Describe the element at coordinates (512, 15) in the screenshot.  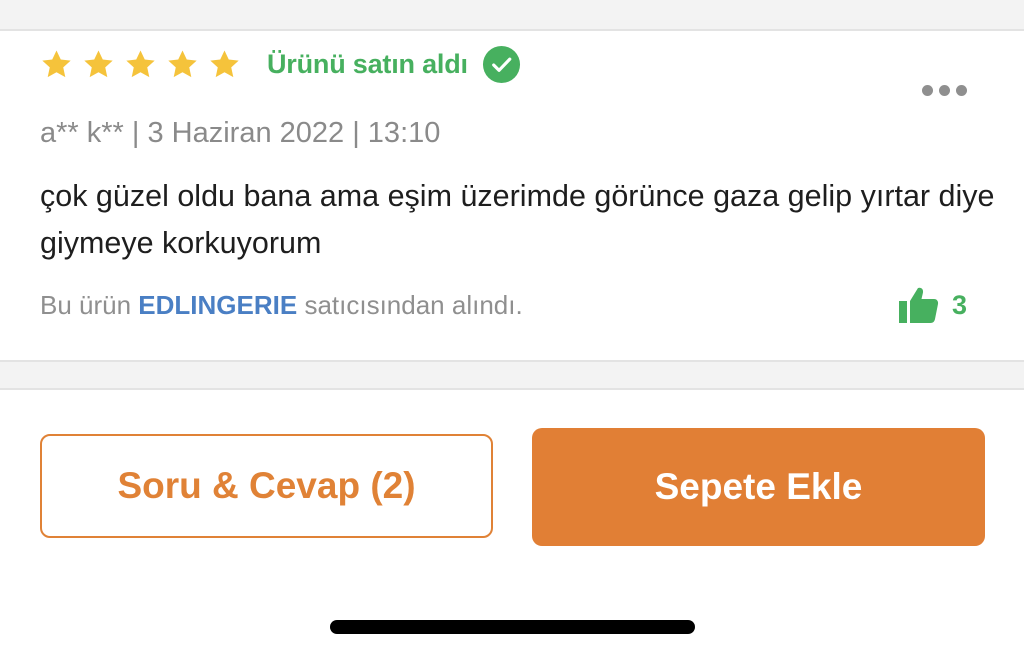
I see `top-separator-band` at that location.